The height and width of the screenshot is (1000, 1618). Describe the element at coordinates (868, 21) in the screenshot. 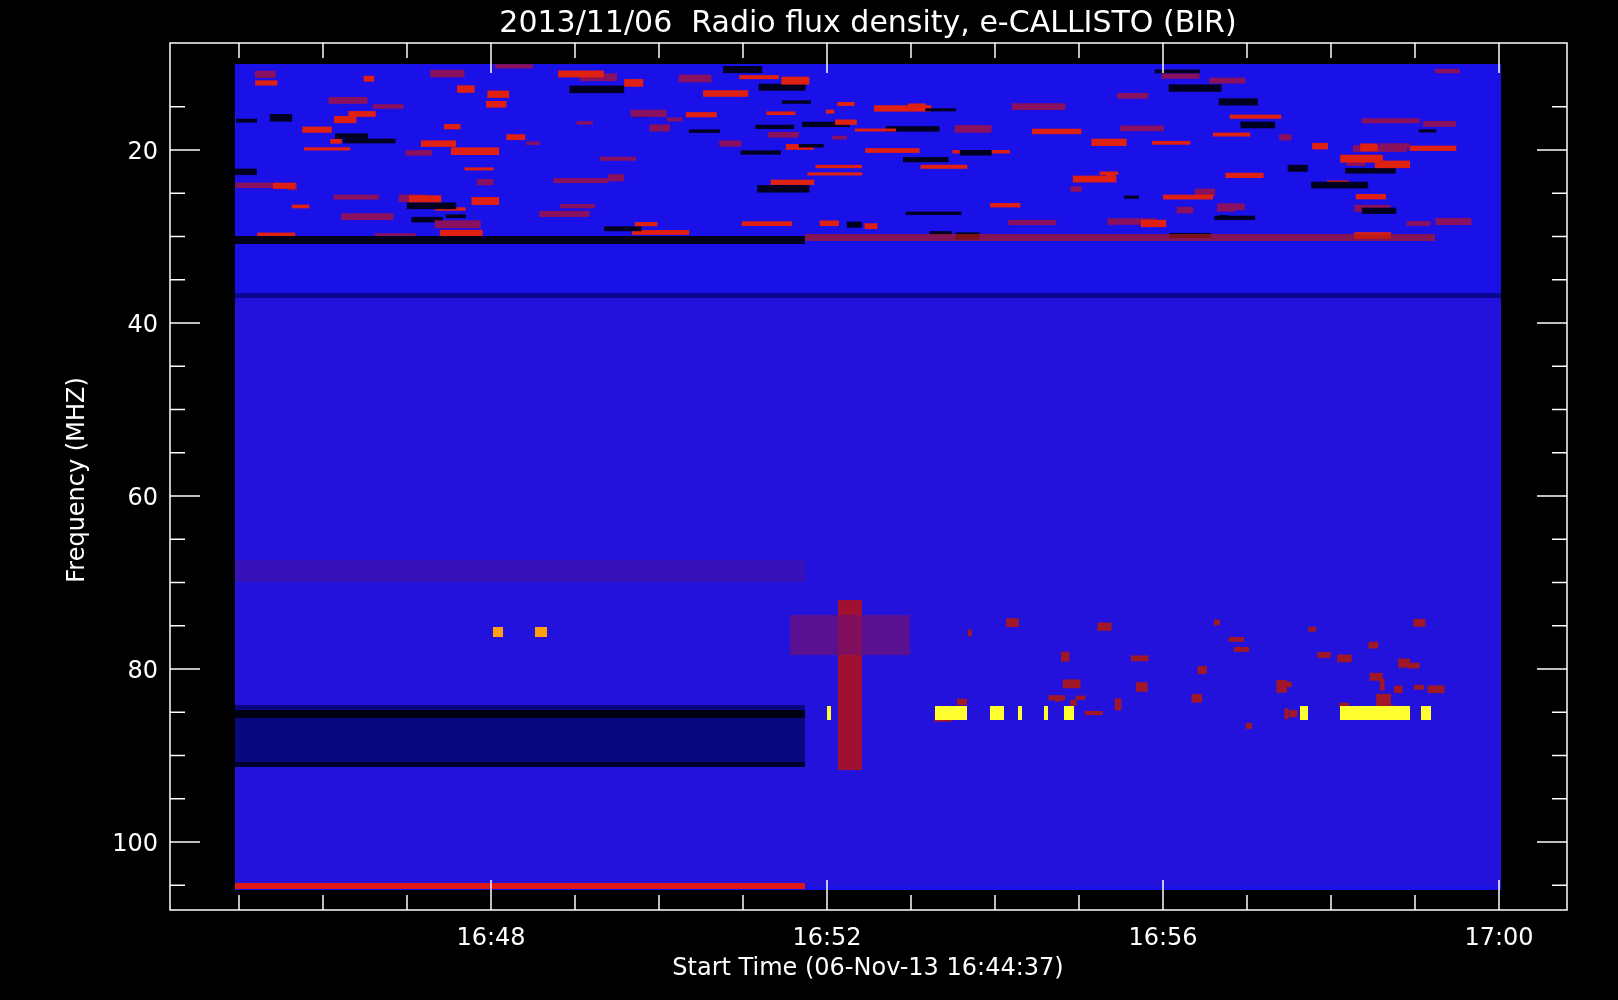

I see `chart-title: 2013/11/06 Radio flux density, e-CALLISTO (BIR)` at that location.